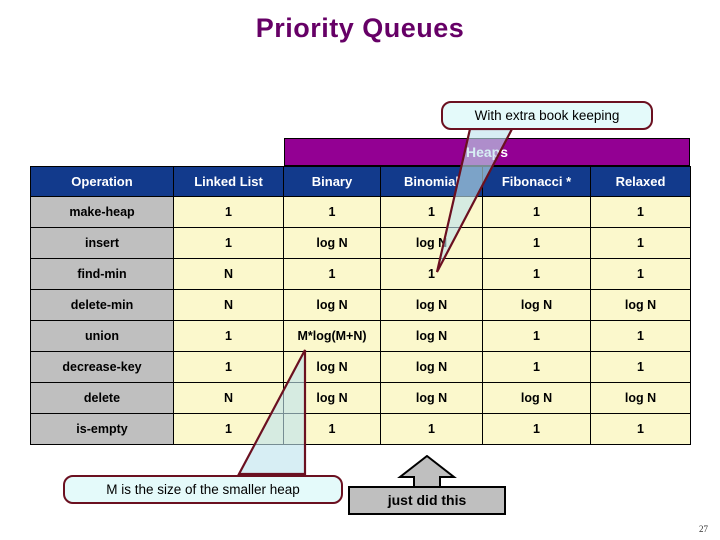 The height and width of the screenshot is (540, 720). I want to click on operation-cell: insert, so click(102, 243).